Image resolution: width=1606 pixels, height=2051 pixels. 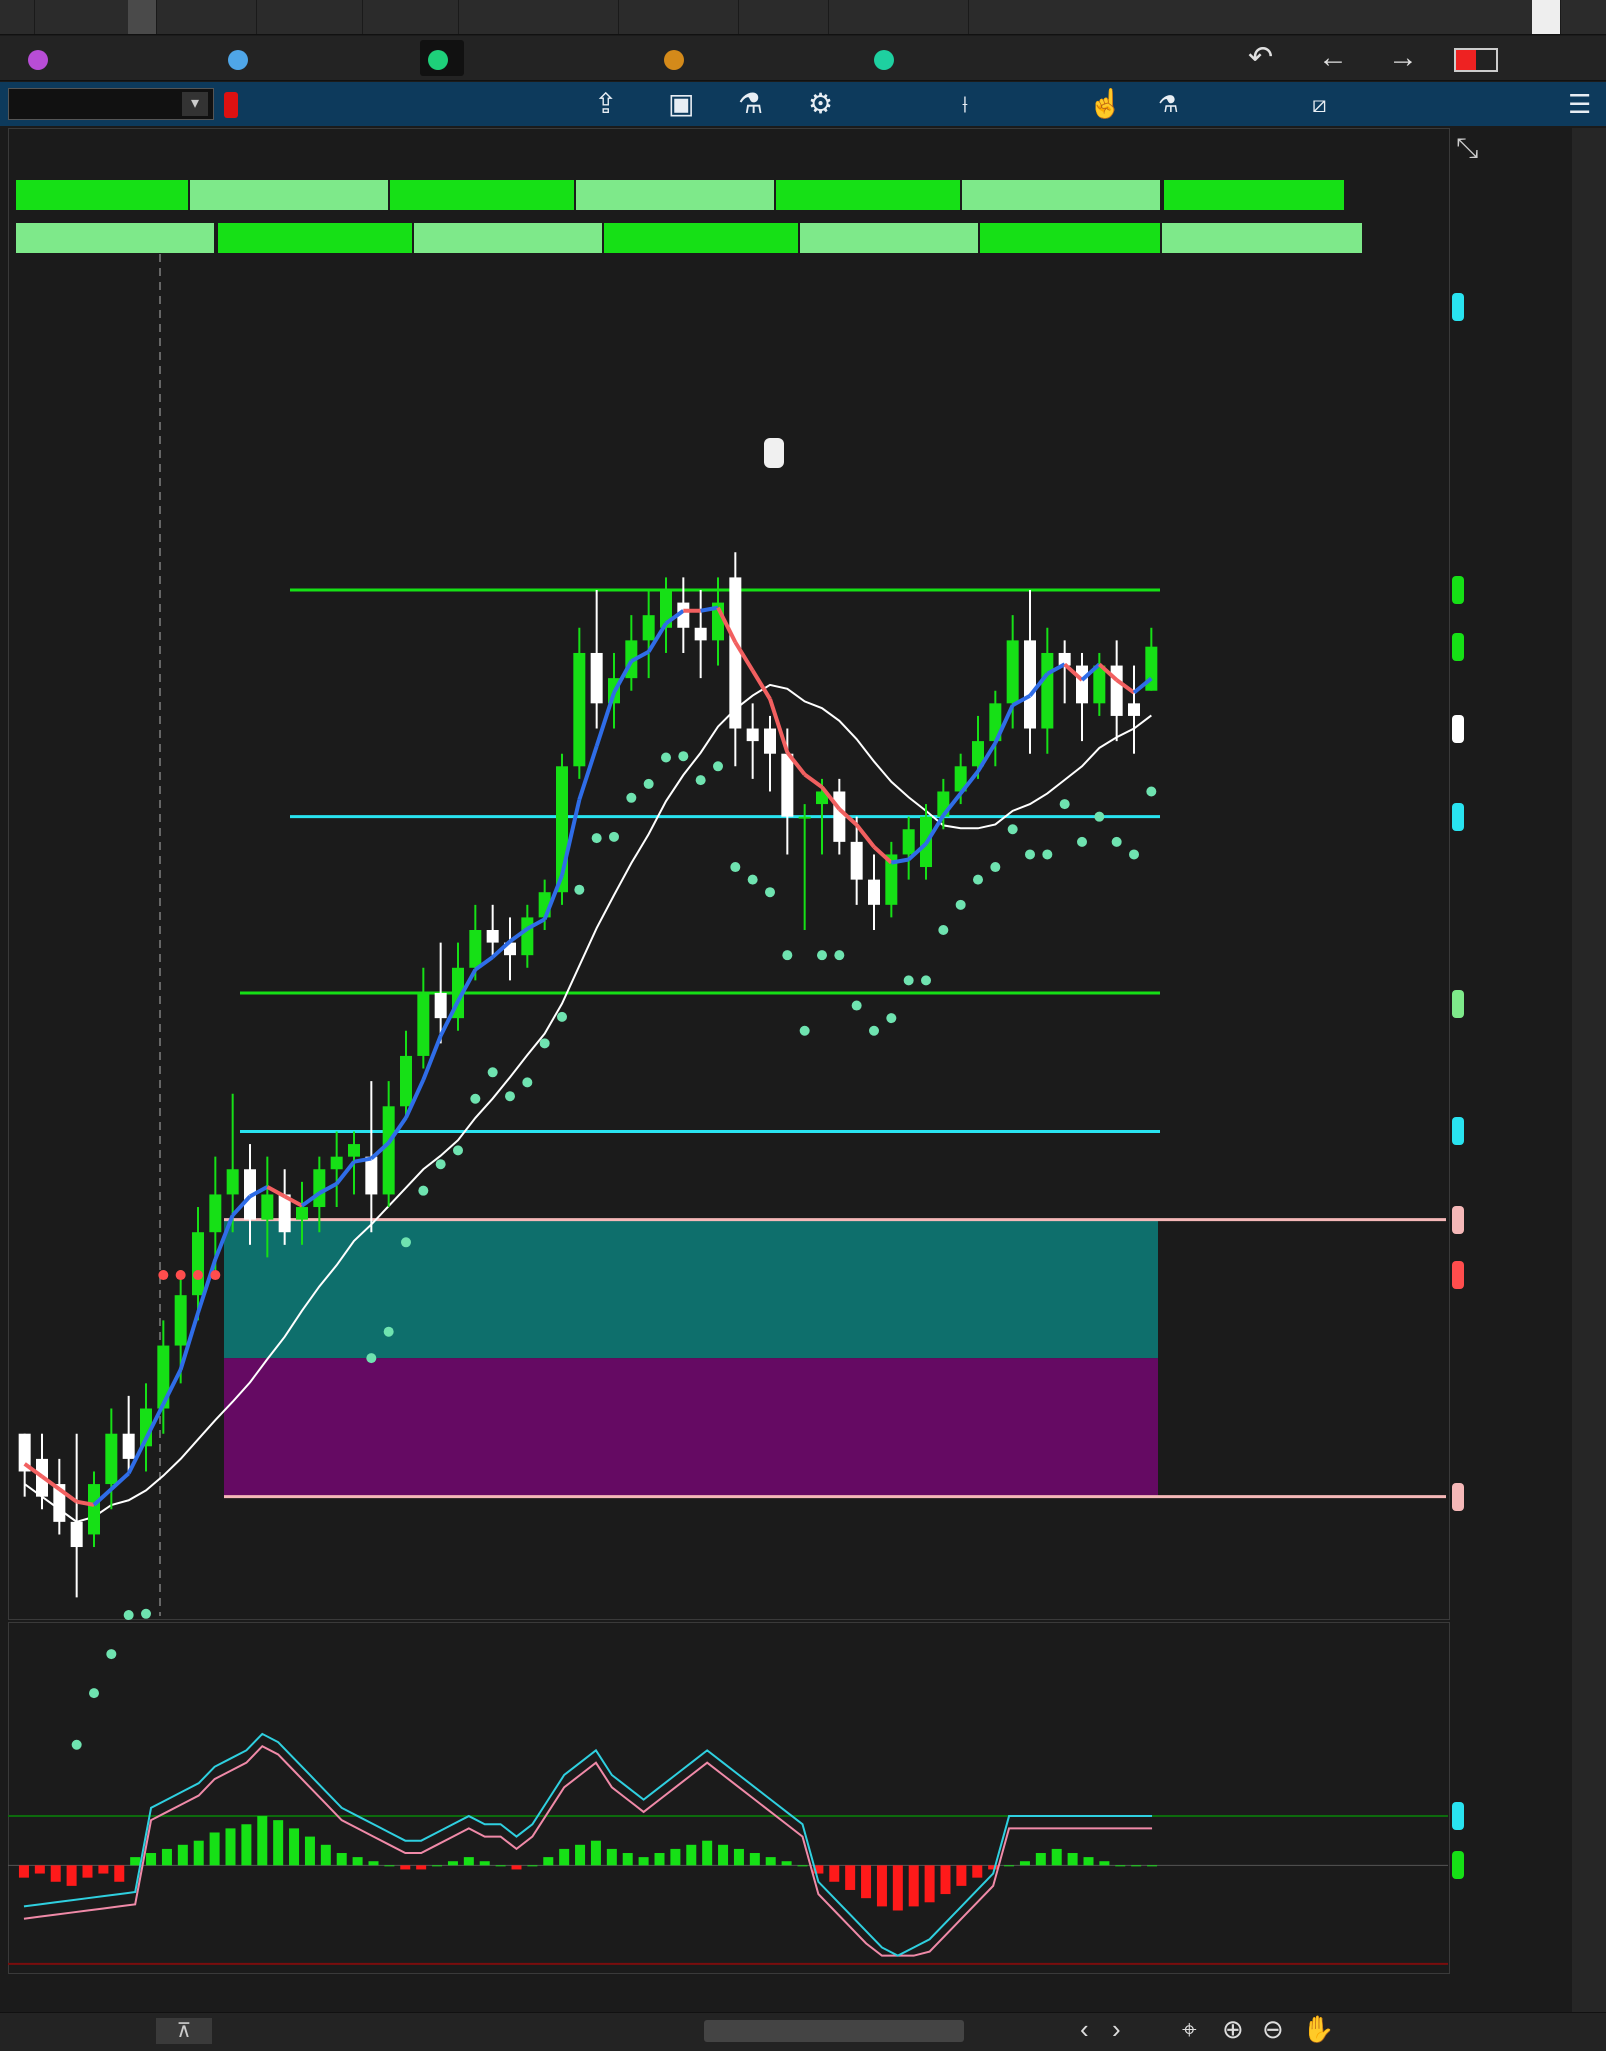 I want to click on side-tab-live-news, so click(x=1589, y=1605).